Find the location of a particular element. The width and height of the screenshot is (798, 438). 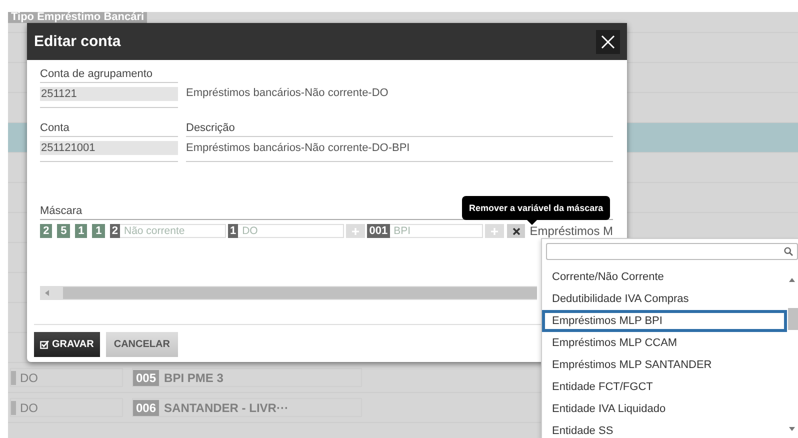

cancel-button: CANCELAR is located at coordinates (142, 344).